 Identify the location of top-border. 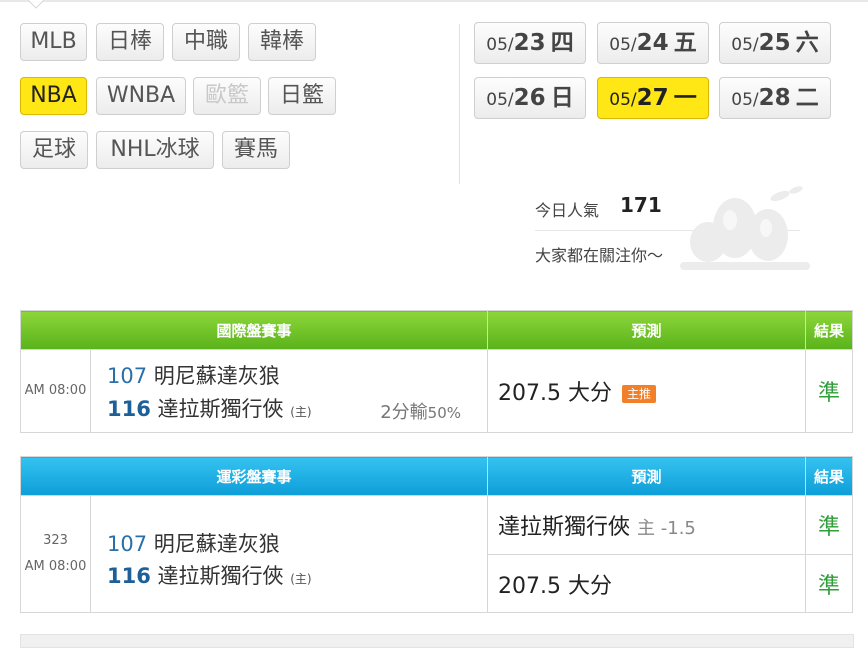
(434, 1).